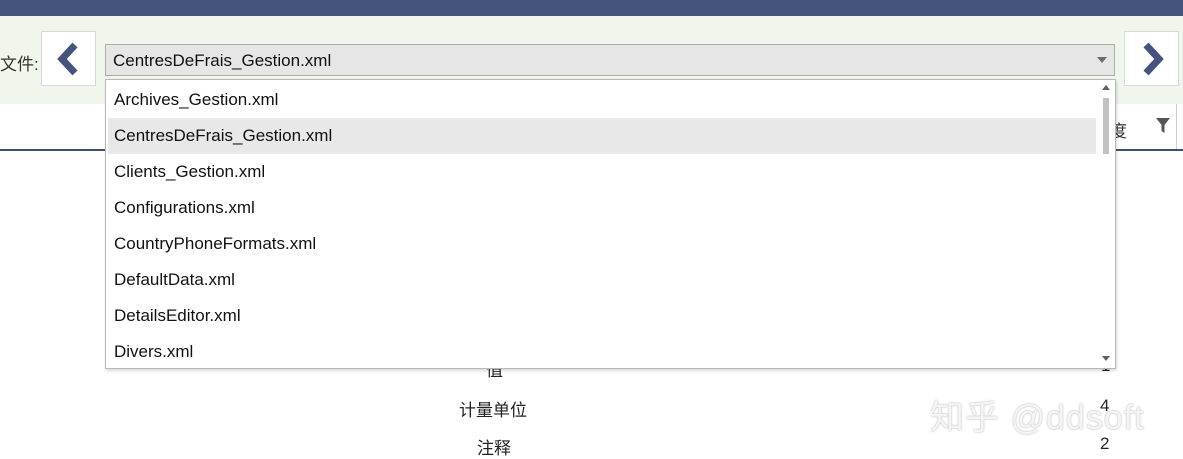 This screenshot has width=1183, height=459. I want to click on watermark: 知乎 @ddsoft, so click(1037, 418).